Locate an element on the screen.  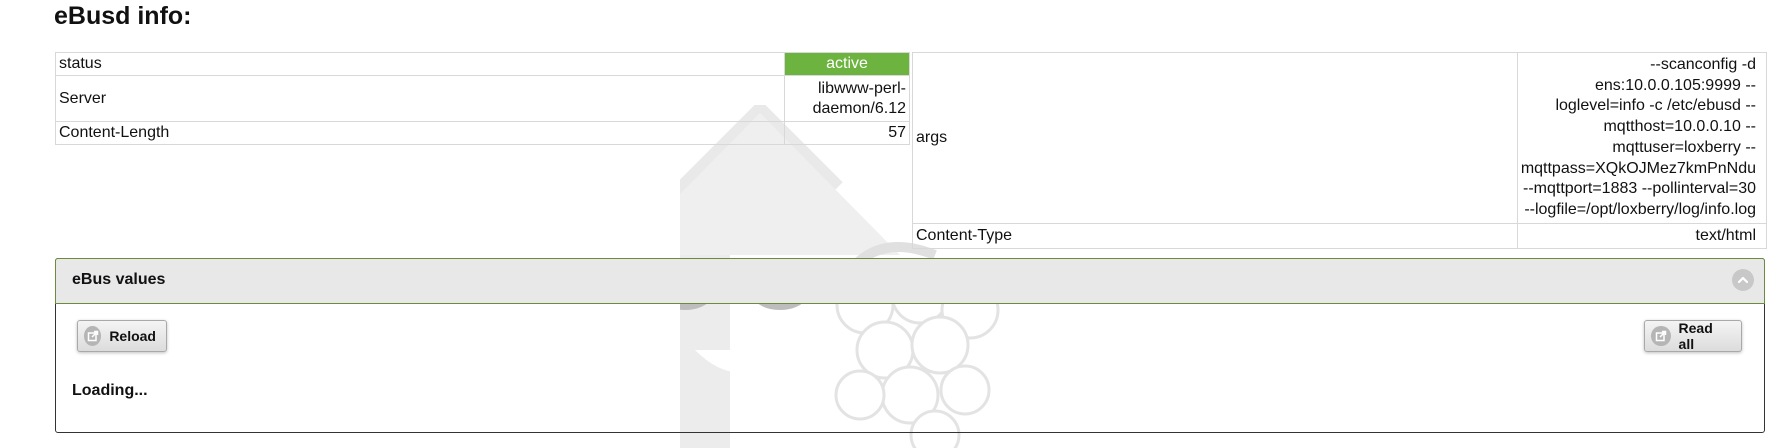
content-type-key: Content-Type is located at coordinates (1215, 236).